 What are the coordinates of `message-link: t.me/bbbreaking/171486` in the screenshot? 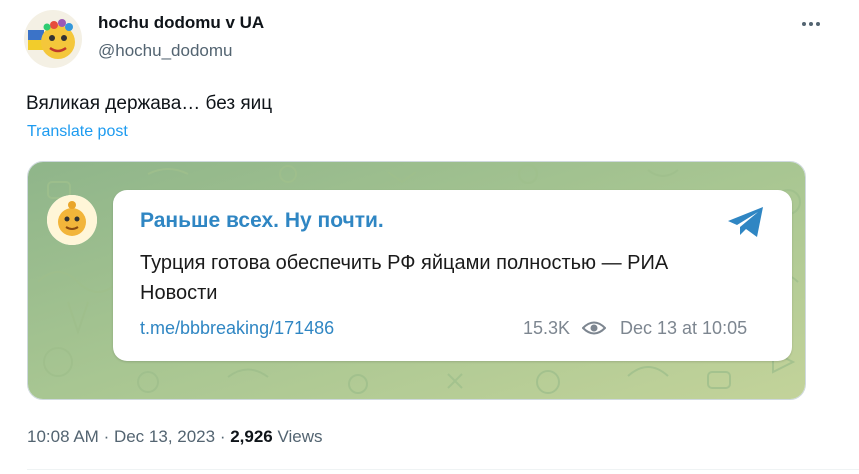 It's located at (237, 328).